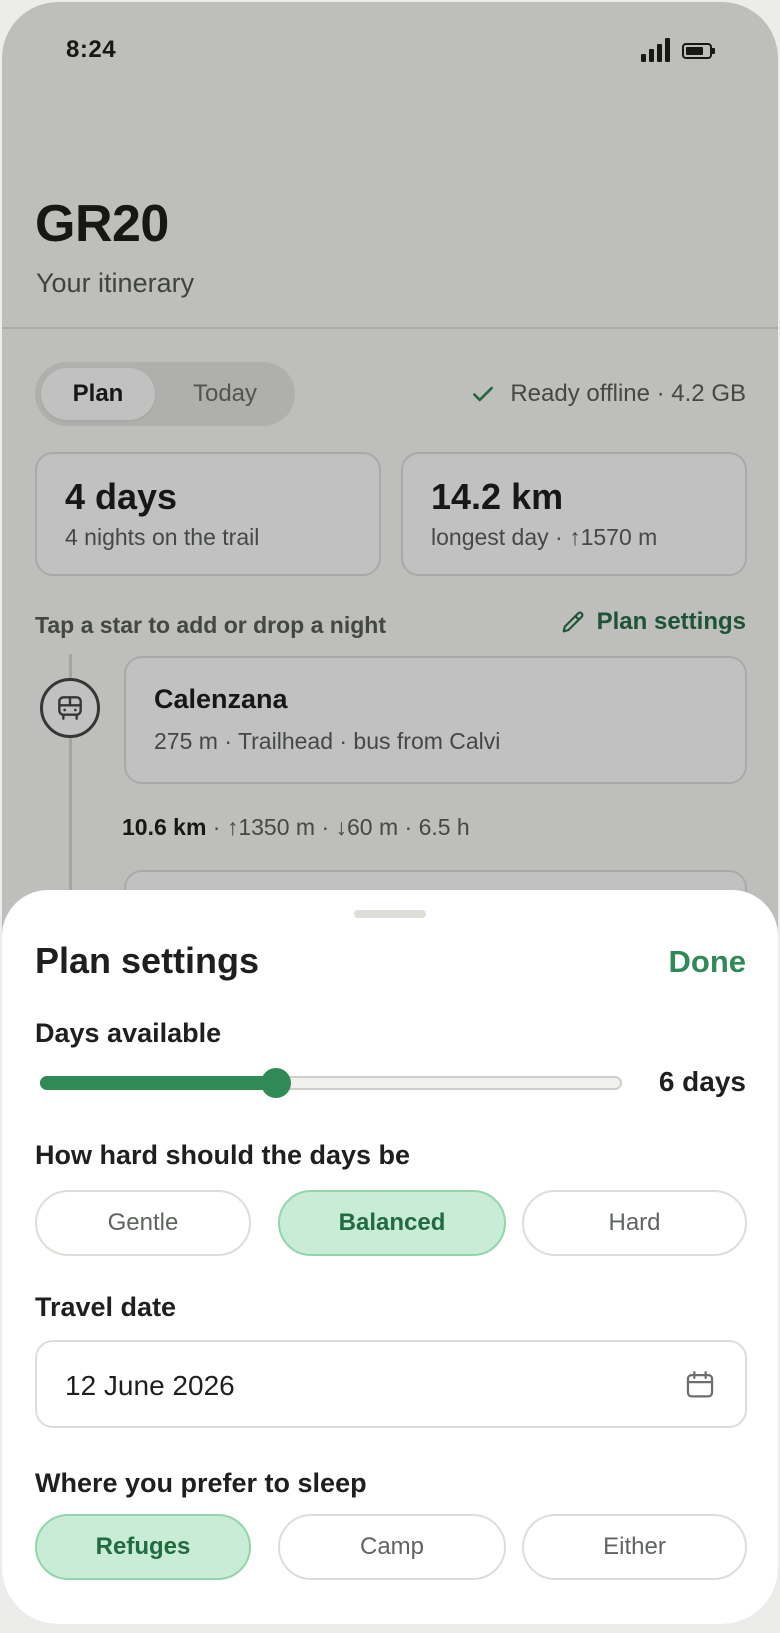 The width and height of the screenshot is (780, 1633). What do you see at coordinates (150, 1385) in the screenshot?
I see `travel-date-value: 12 June 2026` at bounding box center [150, 1385].